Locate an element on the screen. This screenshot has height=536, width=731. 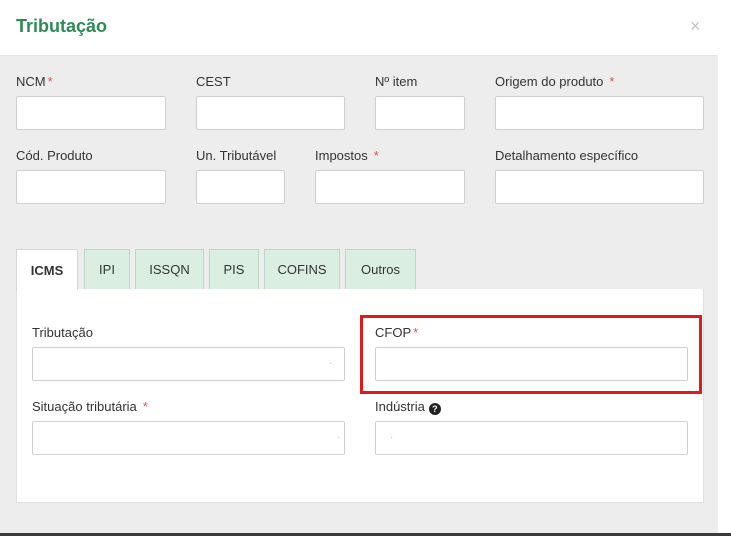
un-tributavel-label: Un. Tributável is located at coordinates (236, 155).